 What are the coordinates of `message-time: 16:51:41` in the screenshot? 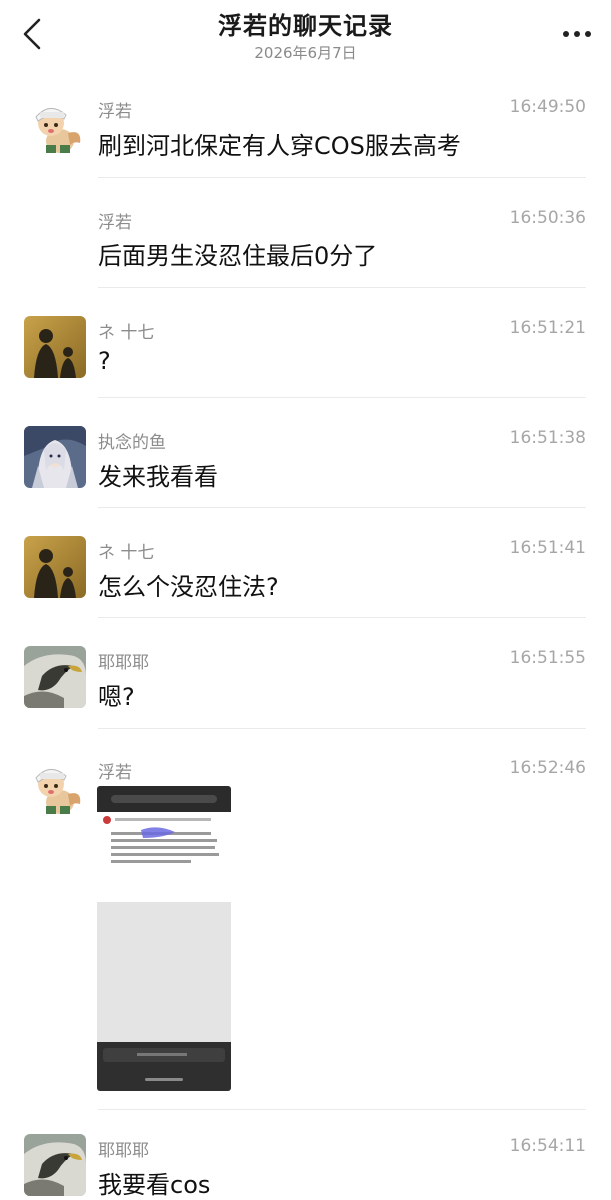 It's located at (547, 548).